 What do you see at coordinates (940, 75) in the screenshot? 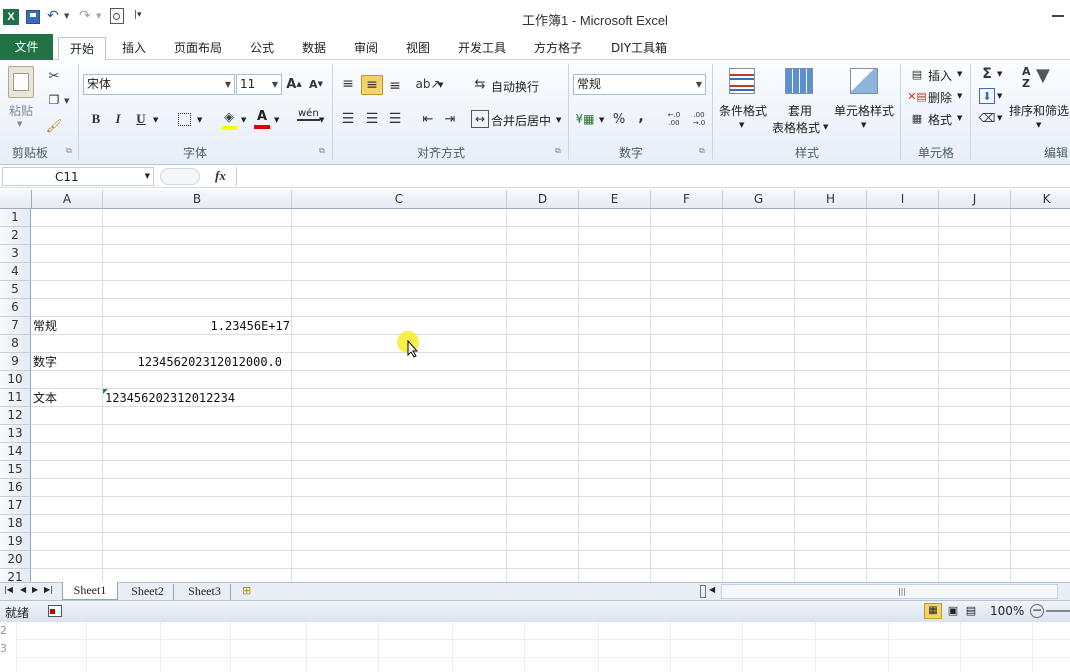
I see `insert-cells-button: 插入` at bounding box center [940, 75].